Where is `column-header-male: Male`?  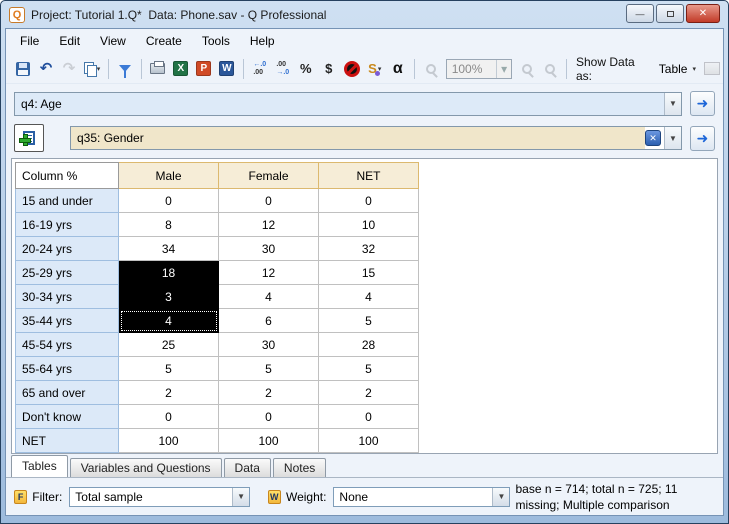
column-header-male: Male is located at coordinates (168, 175).